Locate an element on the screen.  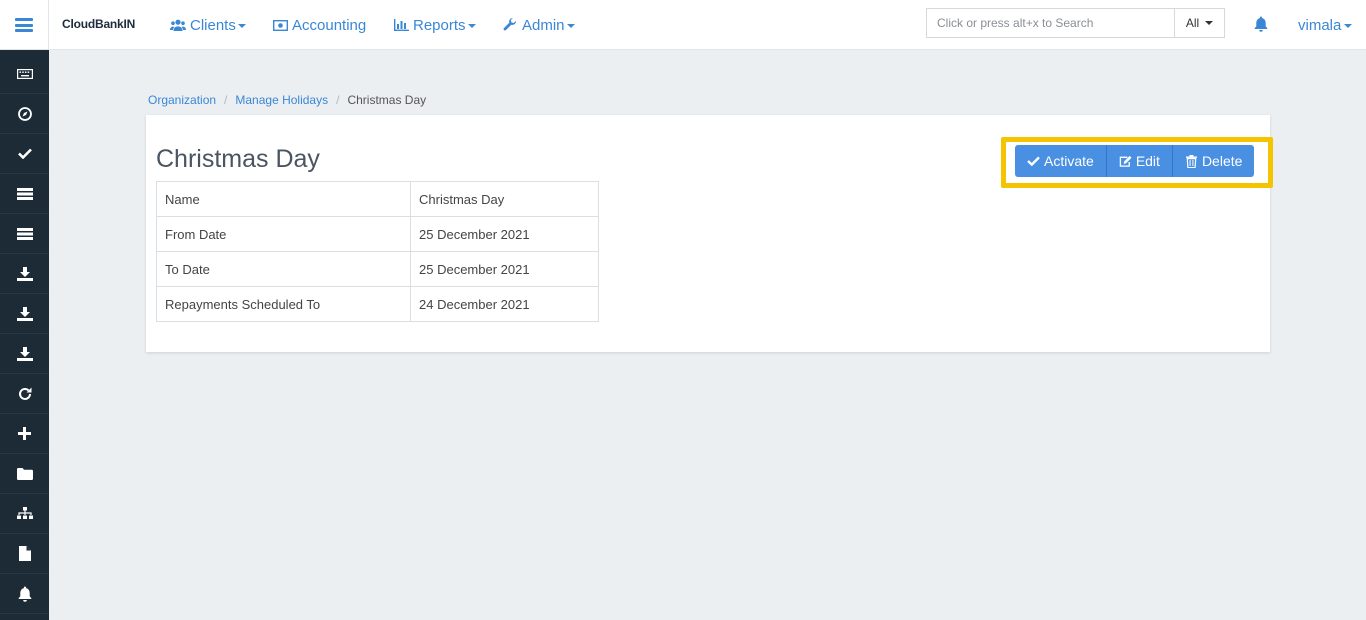
sidebar-item-add is located at coordinates (24, 434).